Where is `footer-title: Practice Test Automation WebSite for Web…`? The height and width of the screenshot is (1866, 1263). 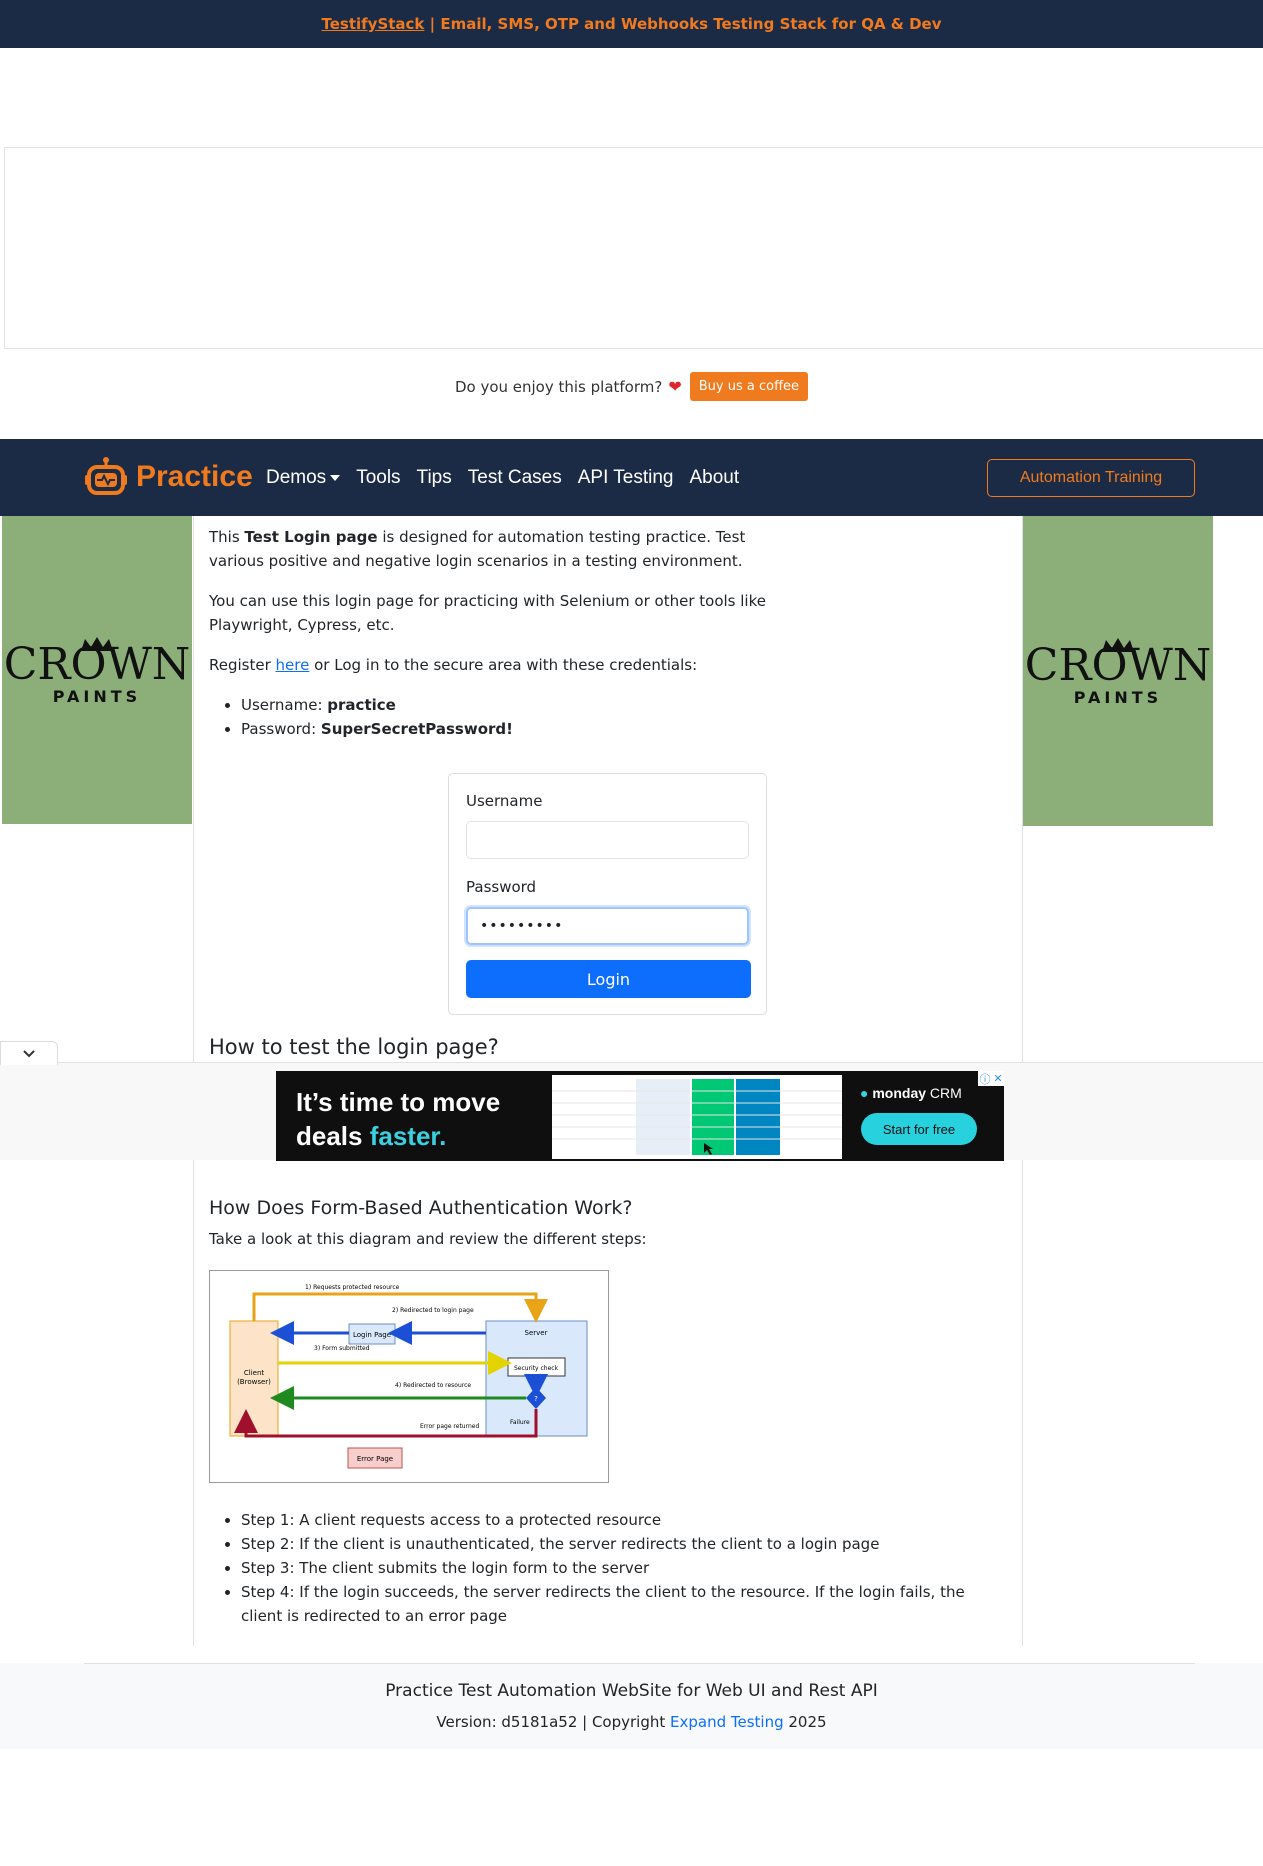 footer-title: Practice Test Automation WebSite for Web… is located at coordinates (631, 1691).